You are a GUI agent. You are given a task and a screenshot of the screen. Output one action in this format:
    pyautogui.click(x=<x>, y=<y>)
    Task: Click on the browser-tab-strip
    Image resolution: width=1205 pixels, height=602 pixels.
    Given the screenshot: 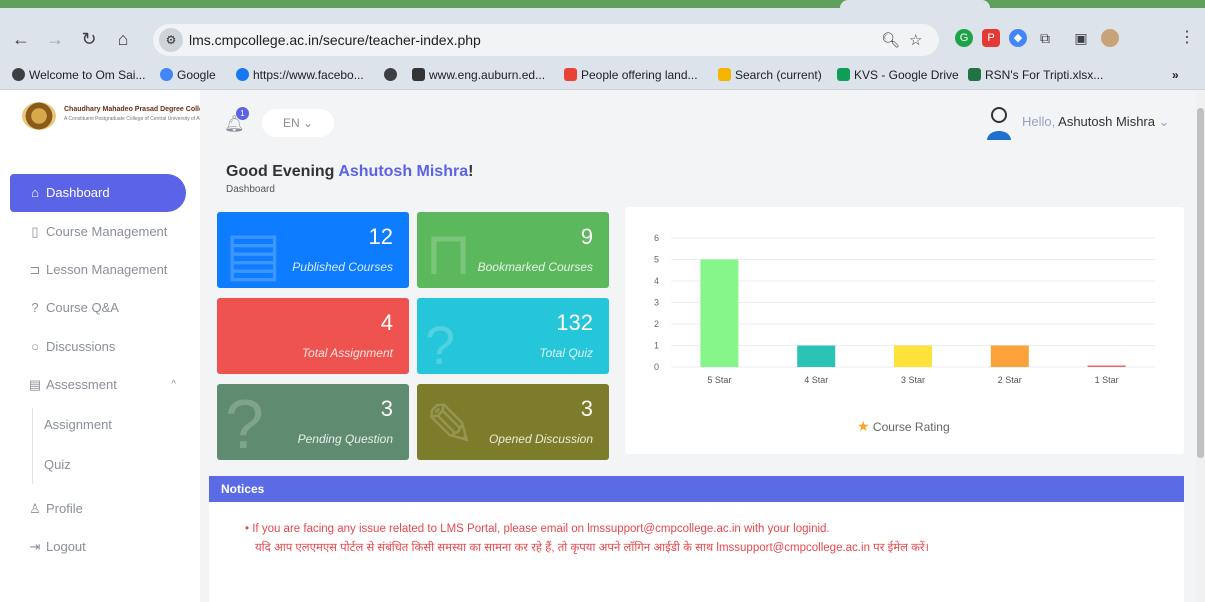 What is the action you would take?
    pyautogui.click(x=602, y=4)
    